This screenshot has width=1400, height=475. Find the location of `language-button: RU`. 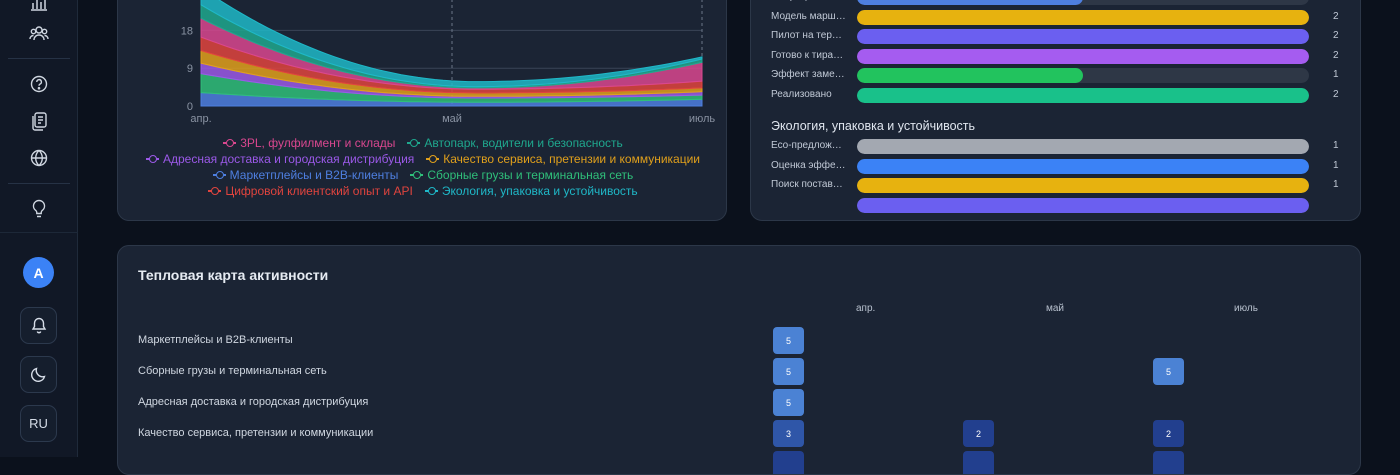

language-button: RU is located at coordinates (38, 423).